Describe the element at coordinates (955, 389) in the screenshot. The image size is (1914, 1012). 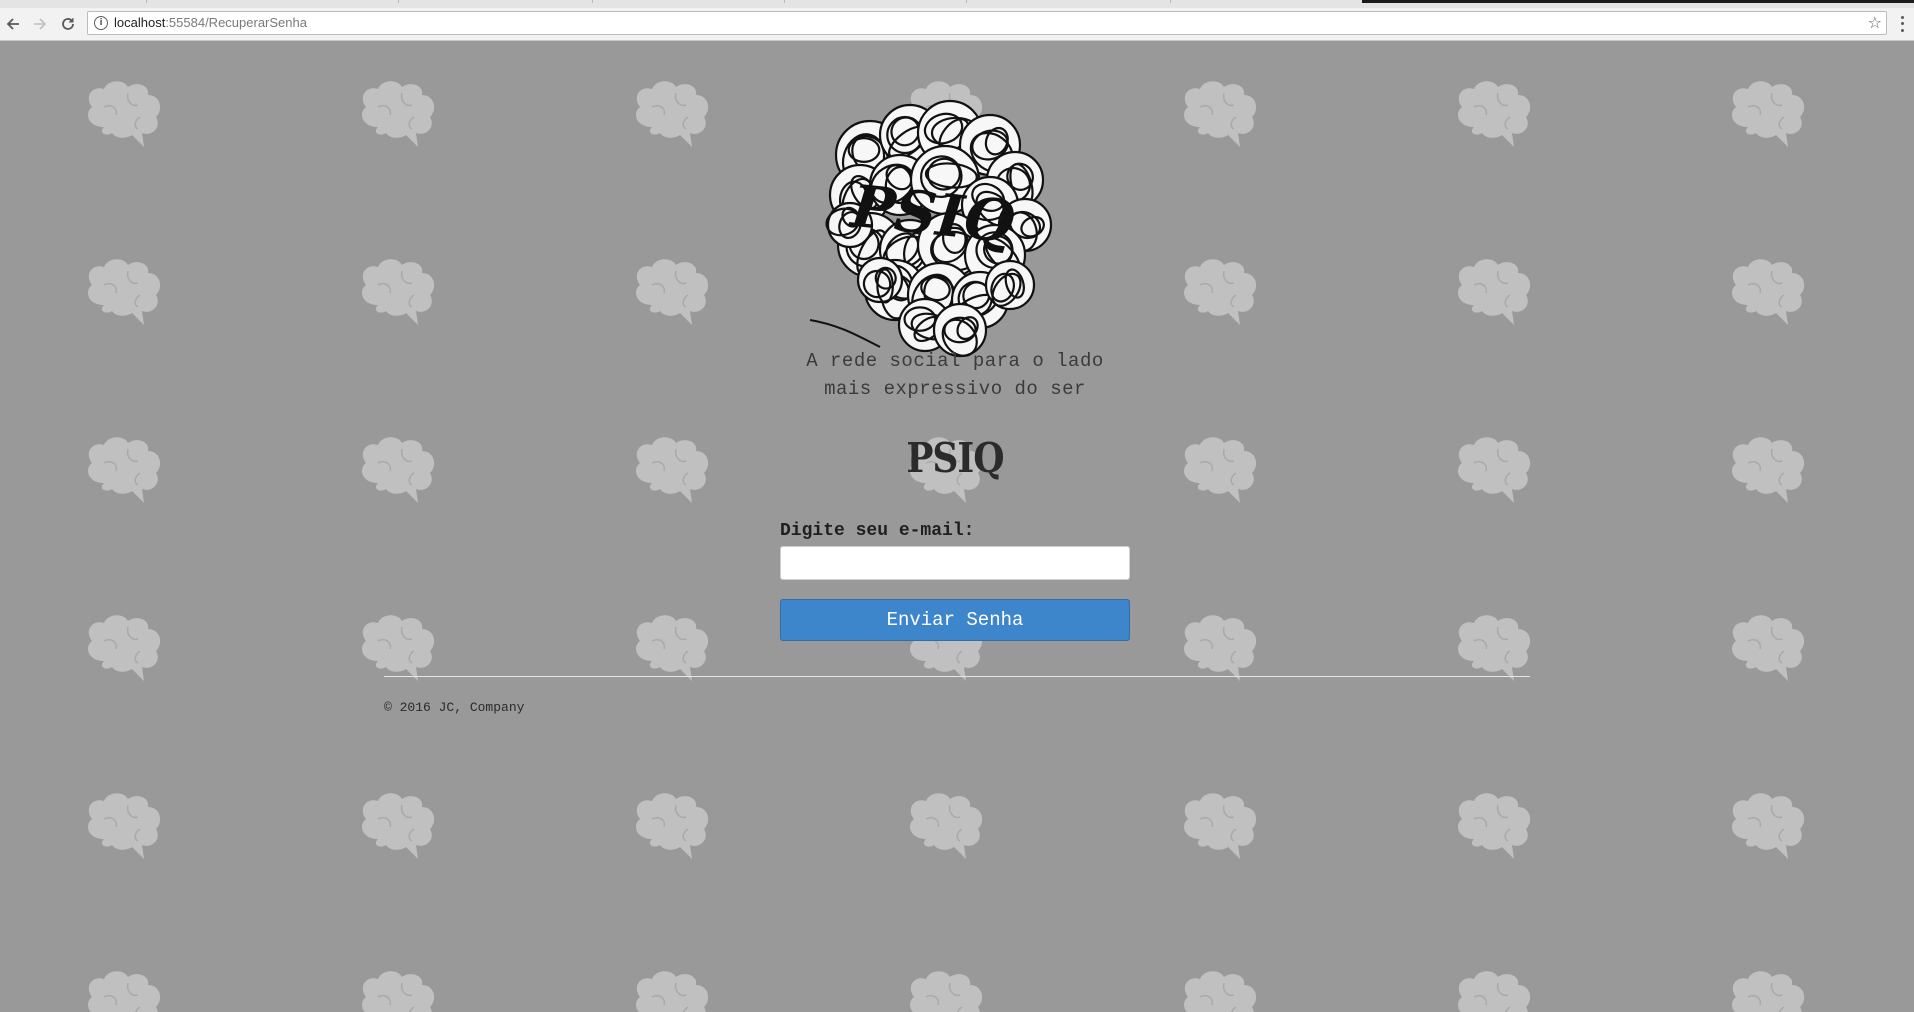
I see `tagline-line-2: mais expressivo do ser` at that location.